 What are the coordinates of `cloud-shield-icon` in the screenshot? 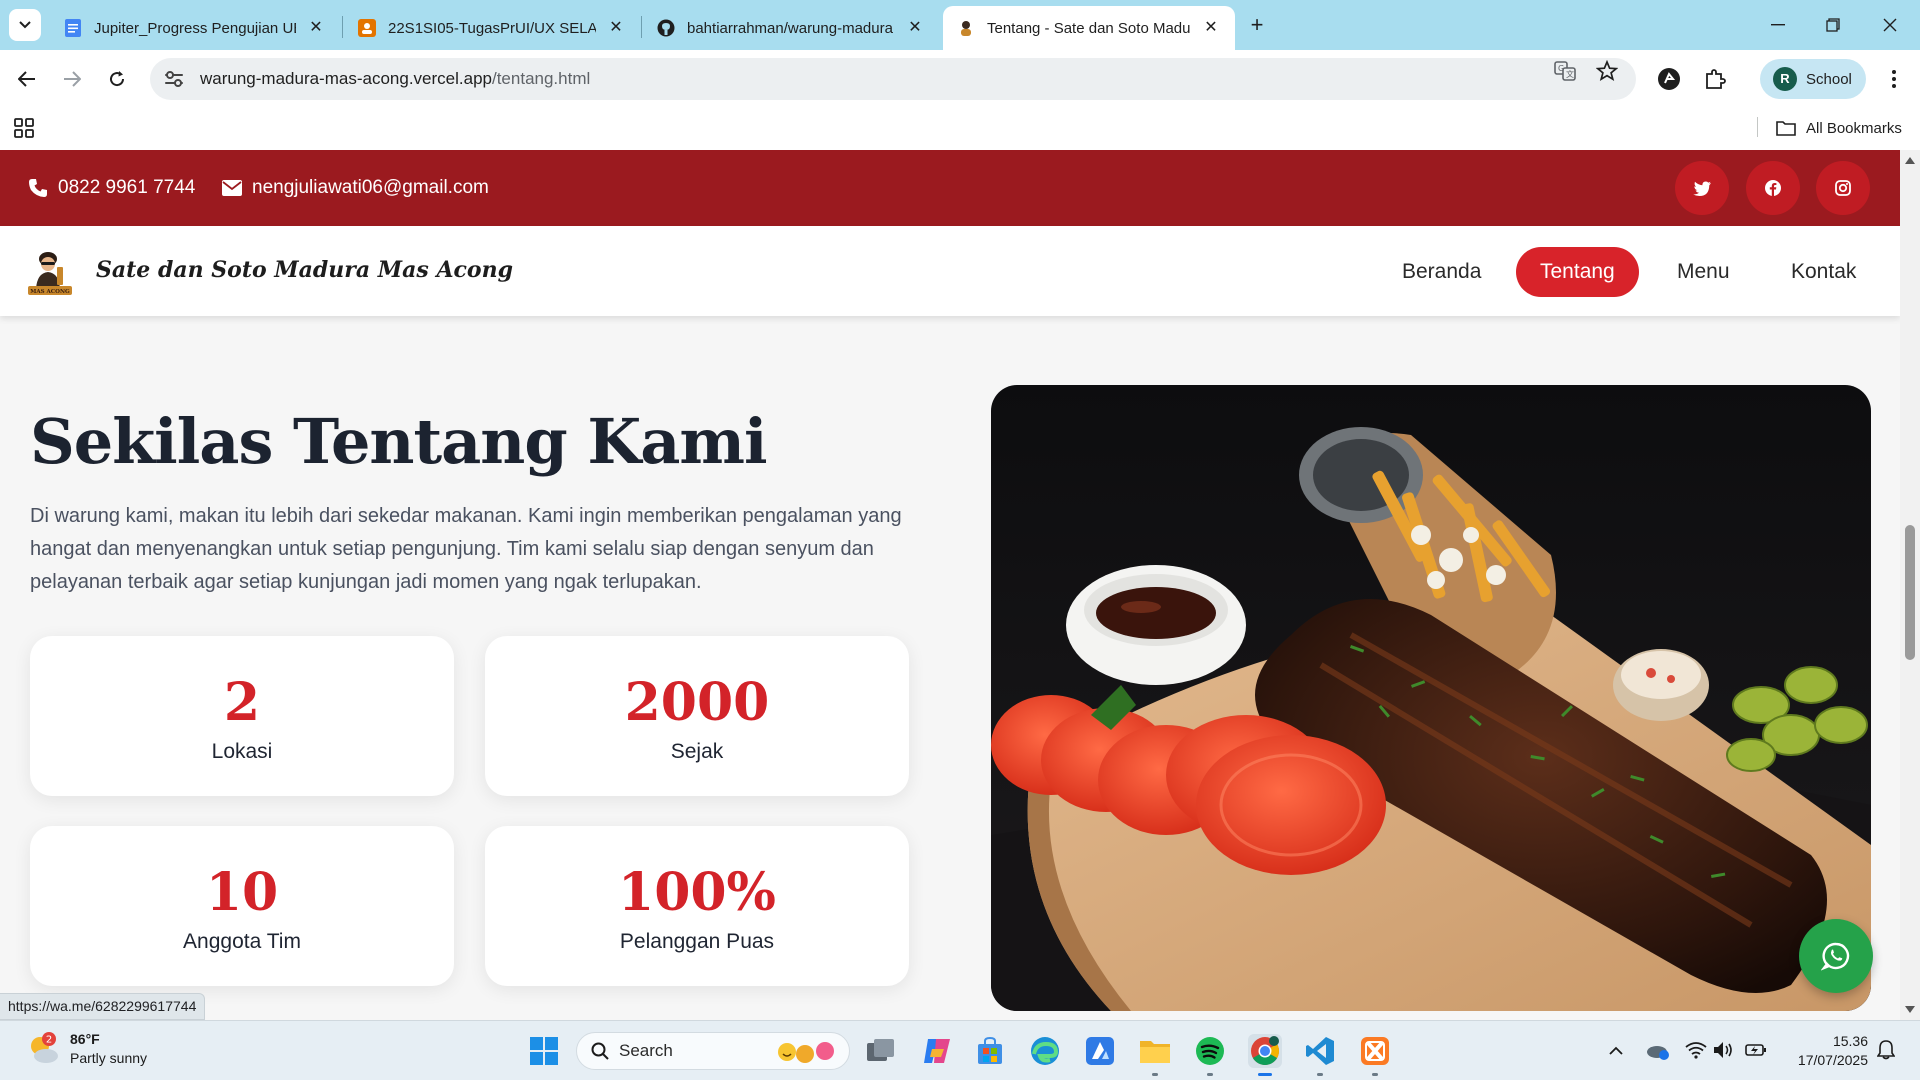 It's located at (1658, 1053).